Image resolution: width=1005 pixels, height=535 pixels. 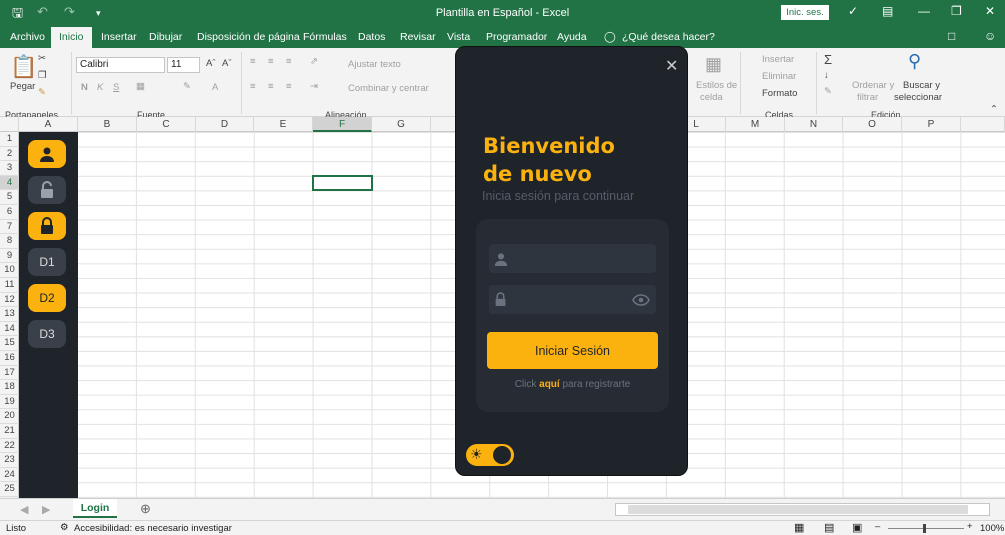 I want to click on bold-button: N, so click(x=84, y=87).